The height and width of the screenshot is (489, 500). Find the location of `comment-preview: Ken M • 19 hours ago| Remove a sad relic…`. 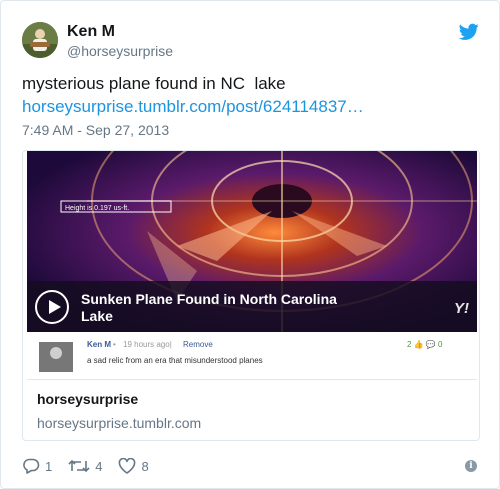

comment-preview: Ken M • 19 hours ago| Remove a sad relic… is located at coordinates (252, 356).